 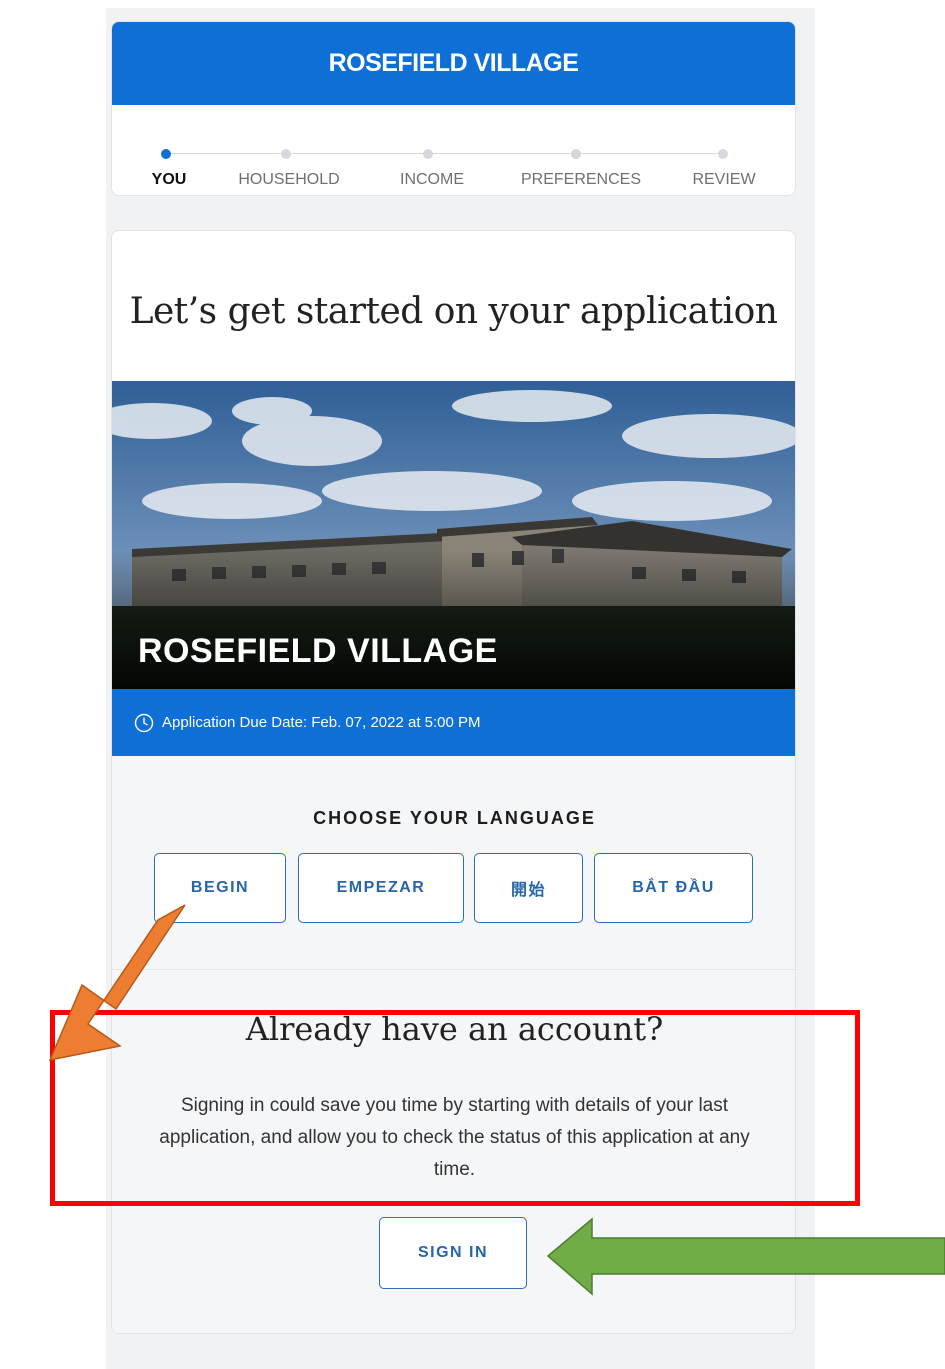 I want to click on step-label-you: YOU, so click(x=169, y=179).